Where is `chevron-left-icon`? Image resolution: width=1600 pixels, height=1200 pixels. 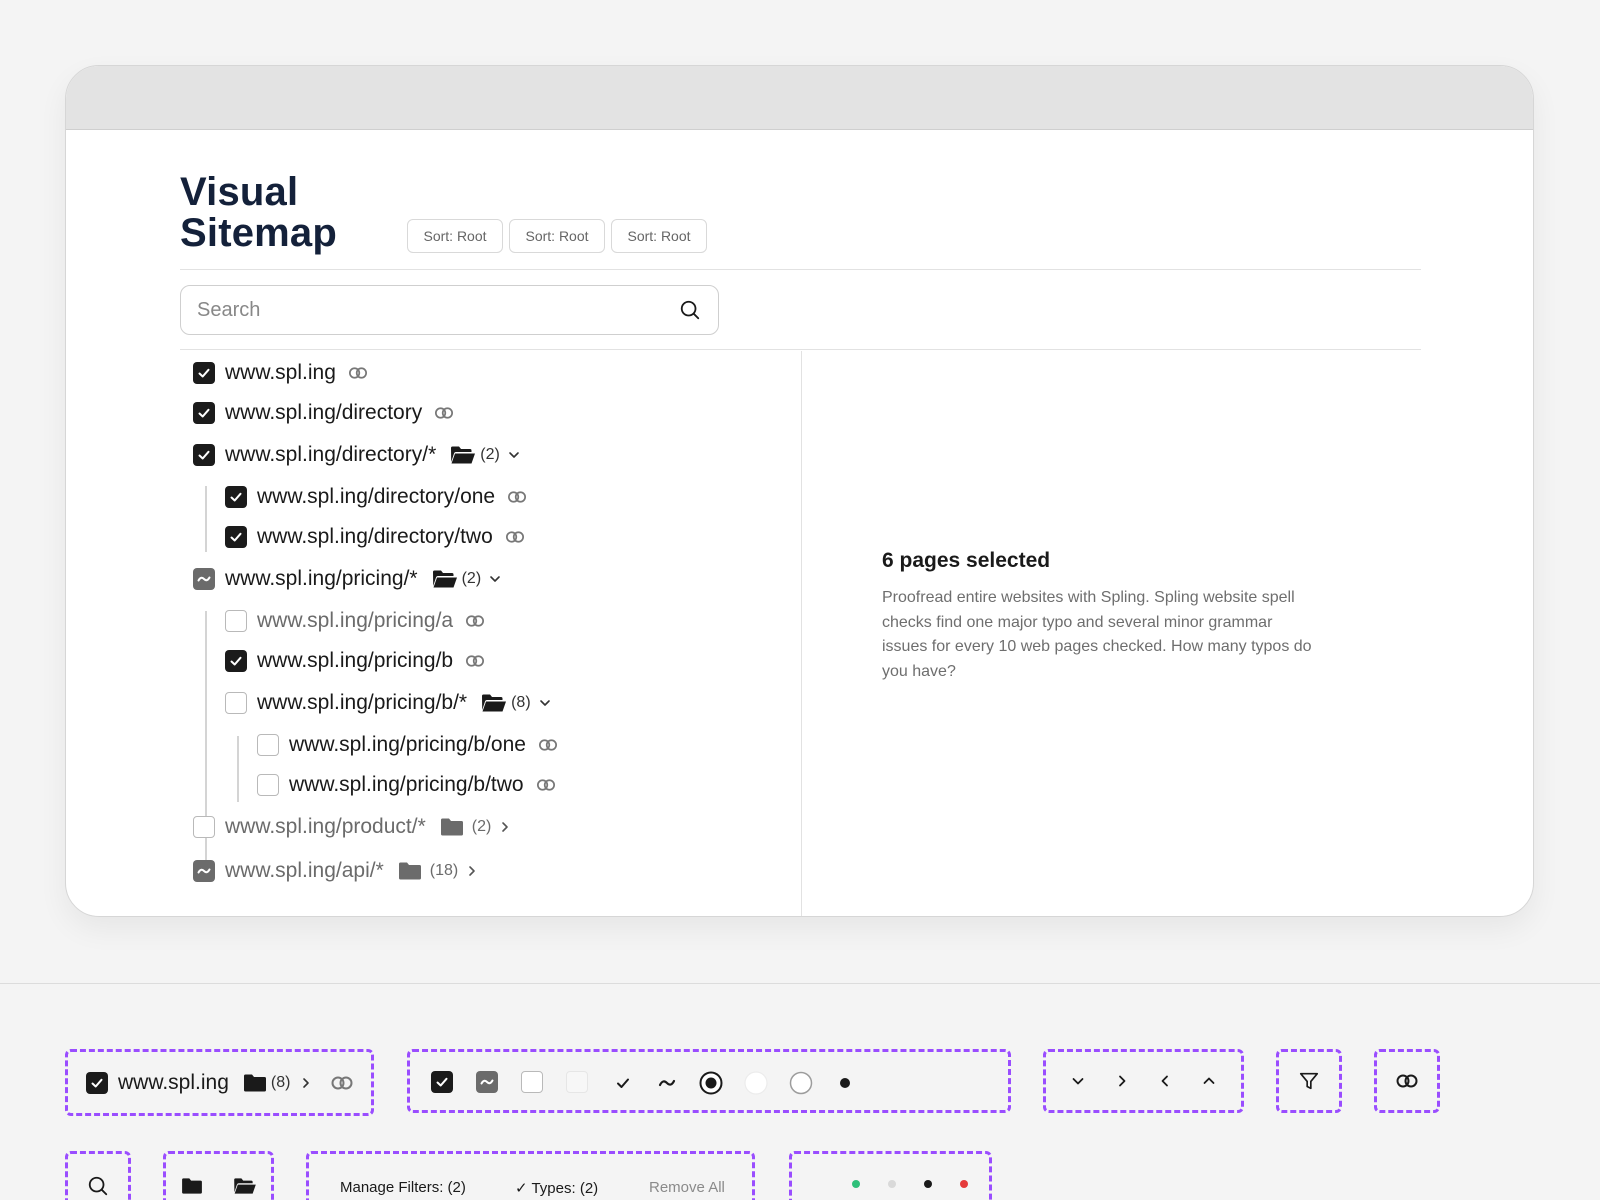
chevron-left-icon is located at coordinates (1165, 1081).